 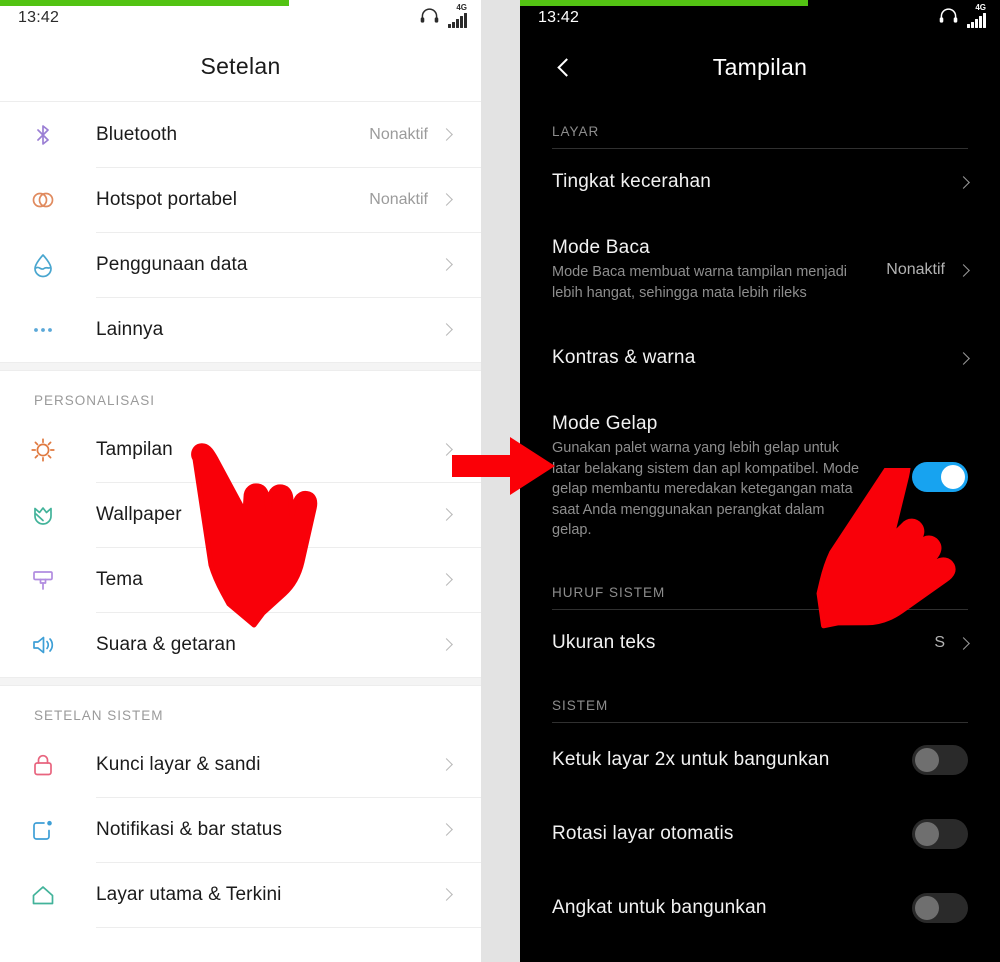 I want to click on status-clock: 13:42, so click(x=39, y=17).